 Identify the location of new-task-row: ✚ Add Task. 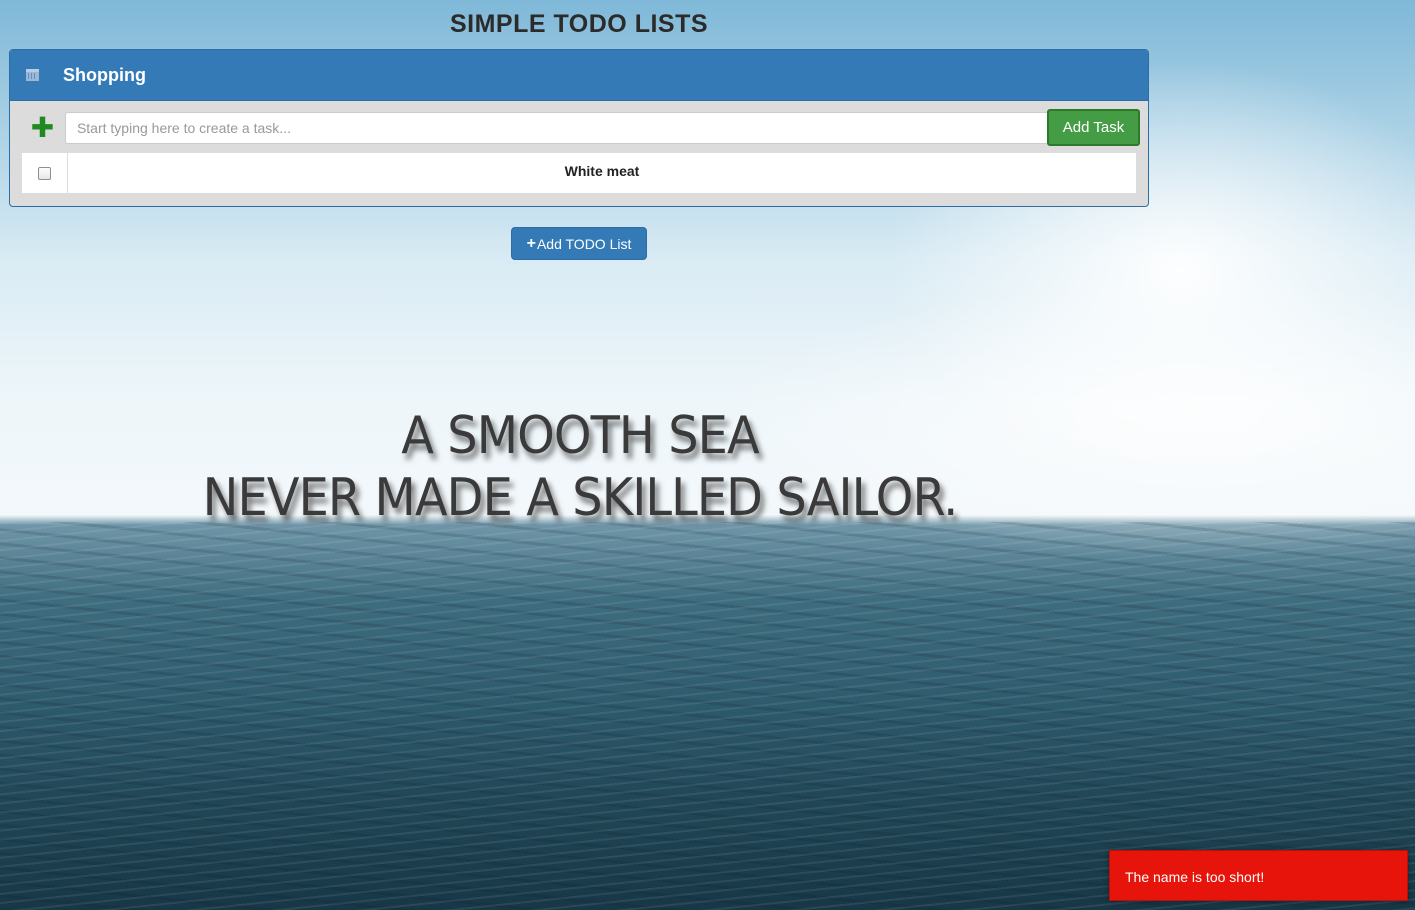
(580, 127).